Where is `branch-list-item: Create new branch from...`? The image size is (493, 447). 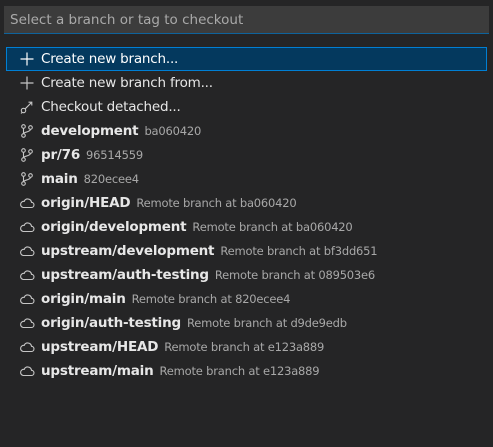
branch-list-item: Create new branch from... is located at coordinates (246, 83).